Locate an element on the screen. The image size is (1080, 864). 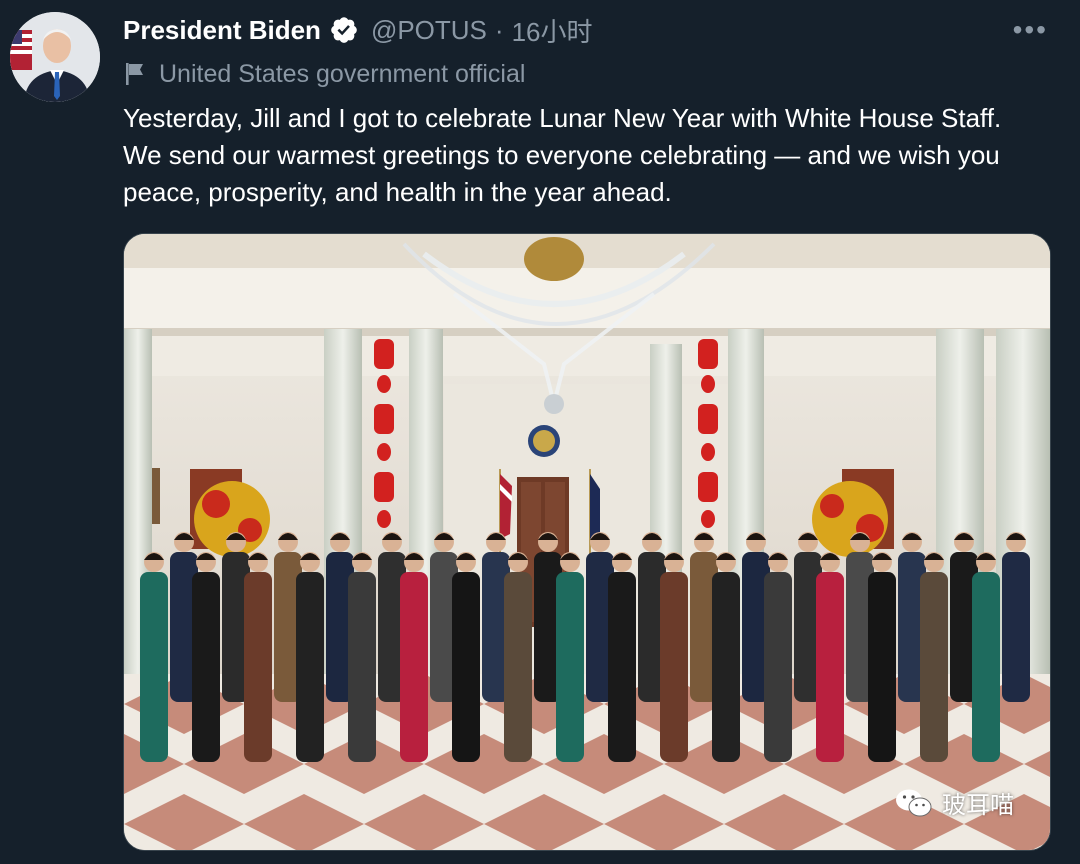
watermark: 玻耳喵 is located at coordinates (954, 802).